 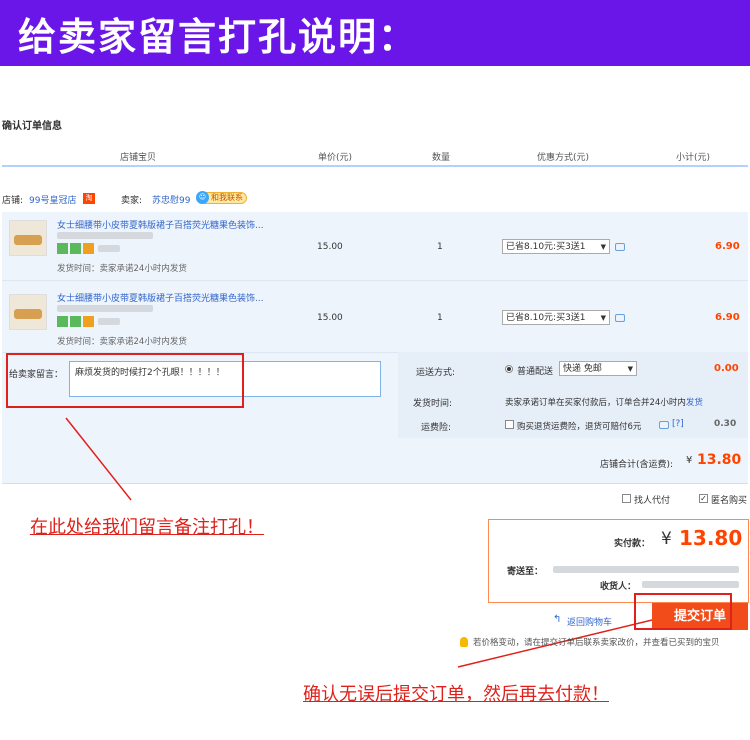 What do you see at coordinates (147, 527) in the screenshot?
I see `annotation-message-note: 在此处给我们留言备注打孔！` at bounding box center [147, 527].